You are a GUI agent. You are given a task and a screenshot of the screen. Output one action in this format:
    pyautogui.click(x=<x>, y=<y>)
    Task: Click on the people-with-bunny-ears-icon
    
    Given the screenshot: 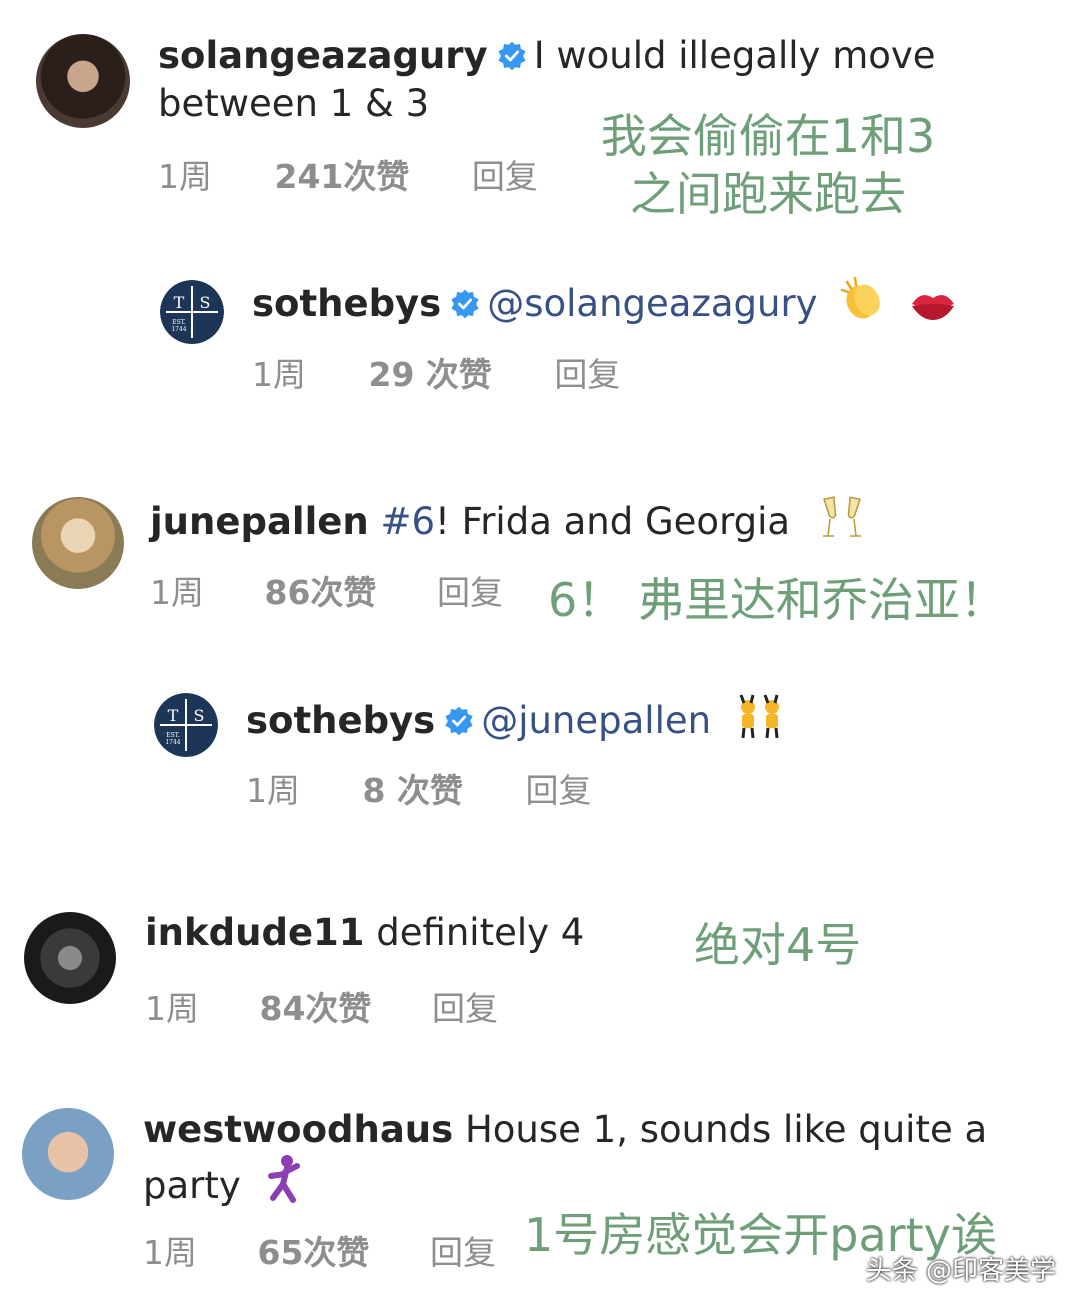 What is the action you would take?
    pyautogui.click(x=760, y=720)
    